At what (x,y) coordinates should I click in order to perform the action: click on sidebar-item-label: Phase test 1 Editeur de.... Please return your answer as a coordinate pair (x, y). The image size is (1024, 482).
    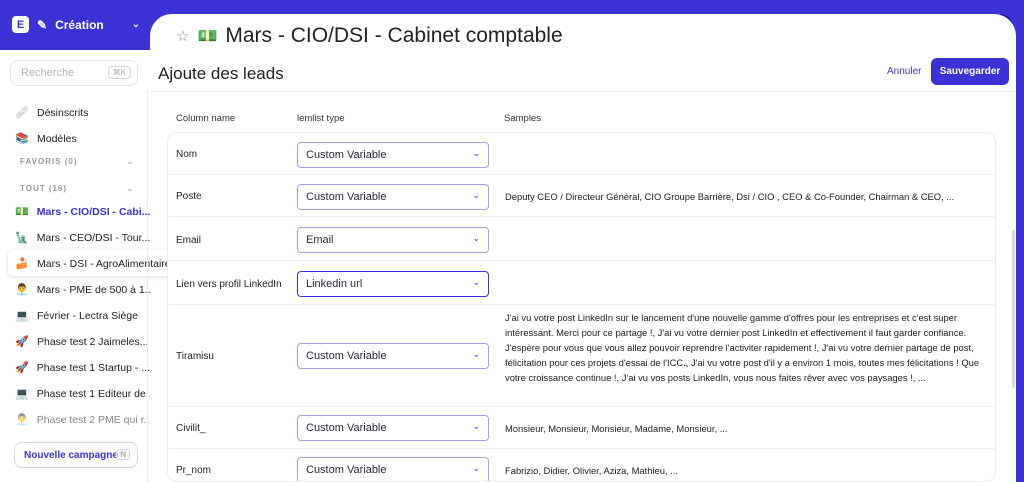
    Looking at the image, I should click on (93, 393).